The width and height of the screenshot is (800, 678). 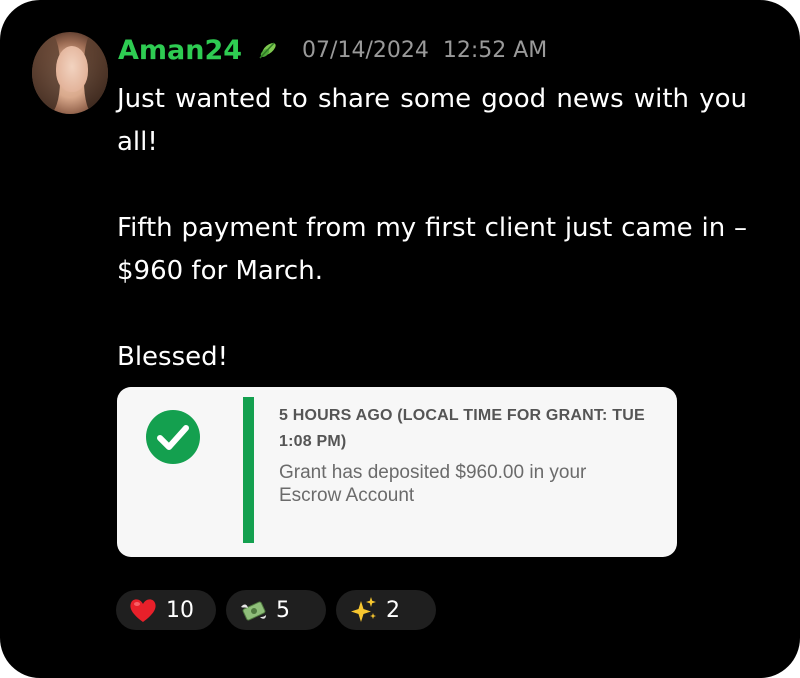 I want to click on username: Aman24, so click(x=180, y=50).